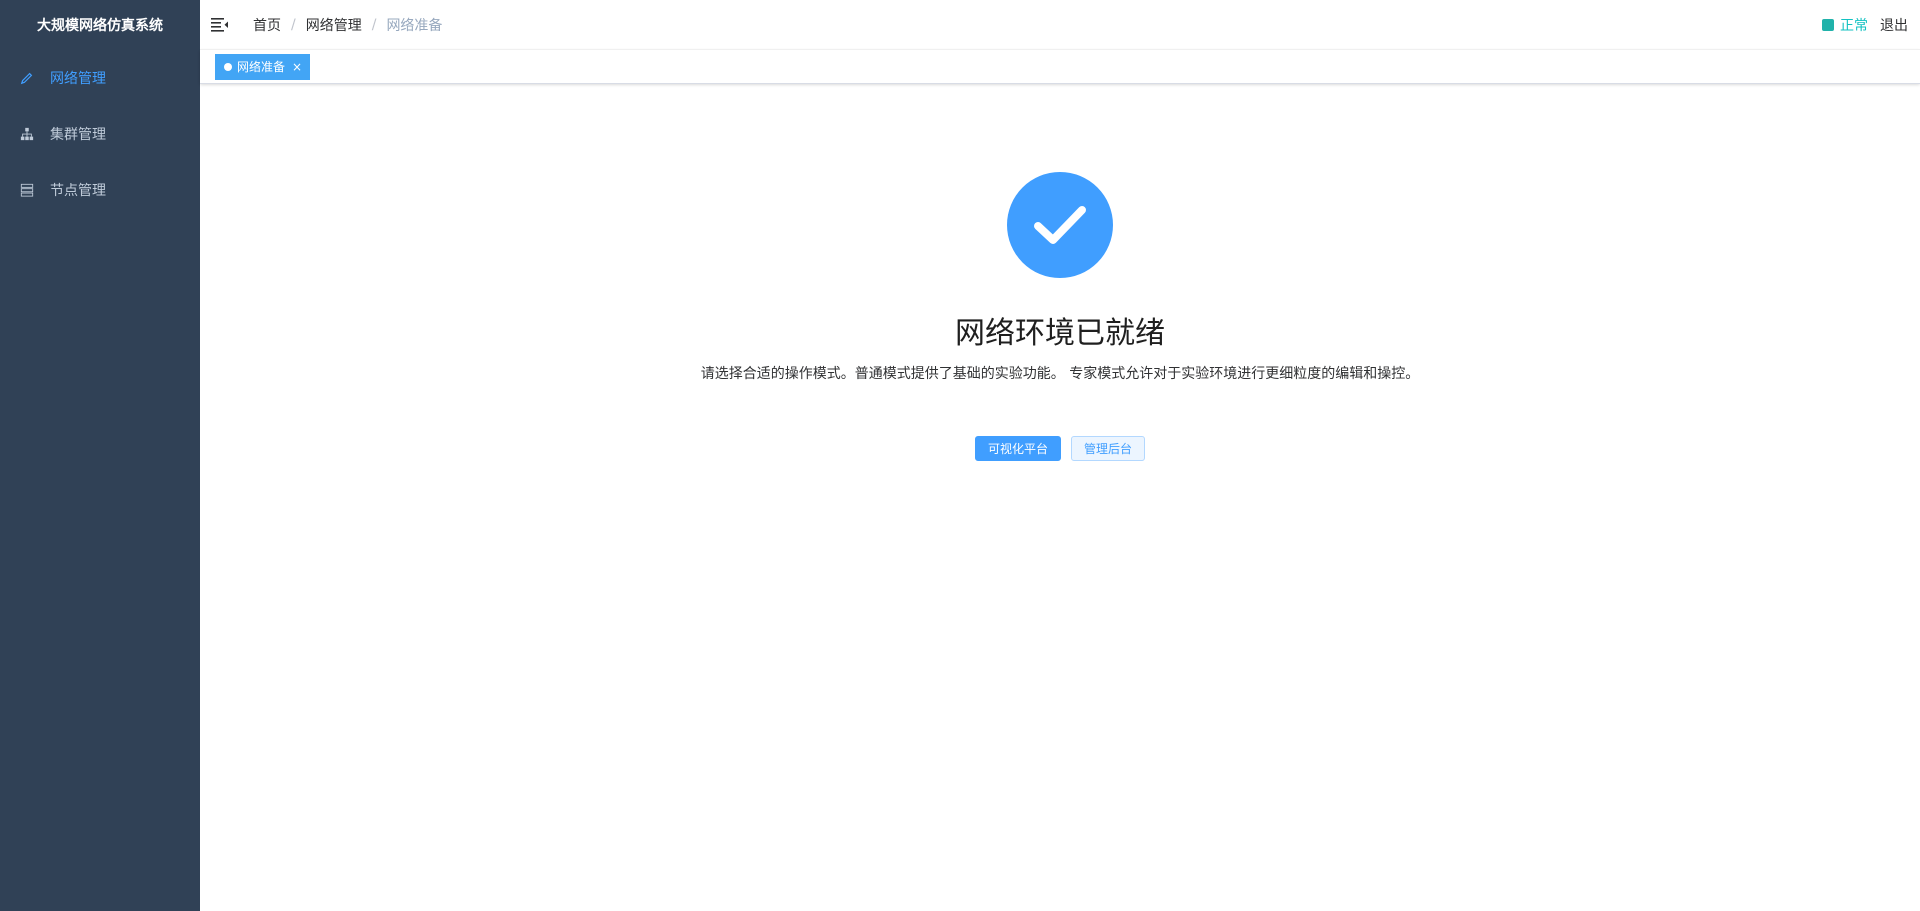 This screenshot has height=911, width=1920. What do you see at coordinates (1017, 448) in the screenshot?
I see `visualization-platform-button: 可视化平台` at bounding box center [1017, 448].